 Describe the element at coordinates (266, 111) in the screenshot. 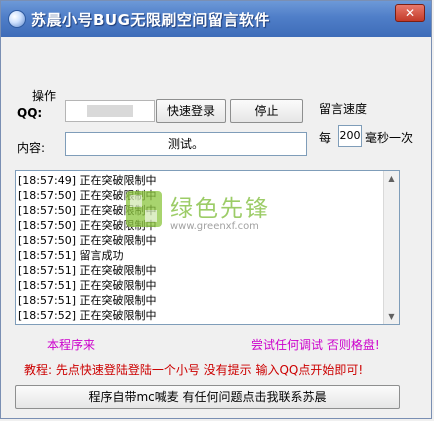

I see `stop-button: 停止` at that location.